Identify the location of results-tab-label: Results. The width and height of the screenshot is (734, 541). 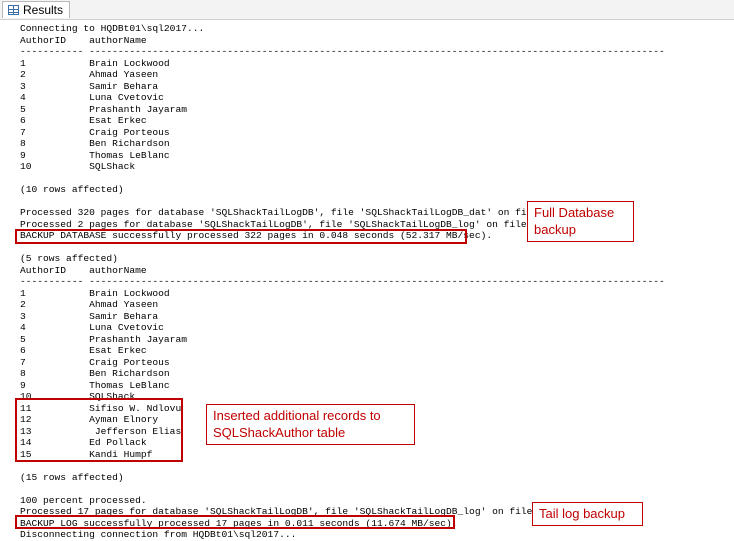
(43, 10).